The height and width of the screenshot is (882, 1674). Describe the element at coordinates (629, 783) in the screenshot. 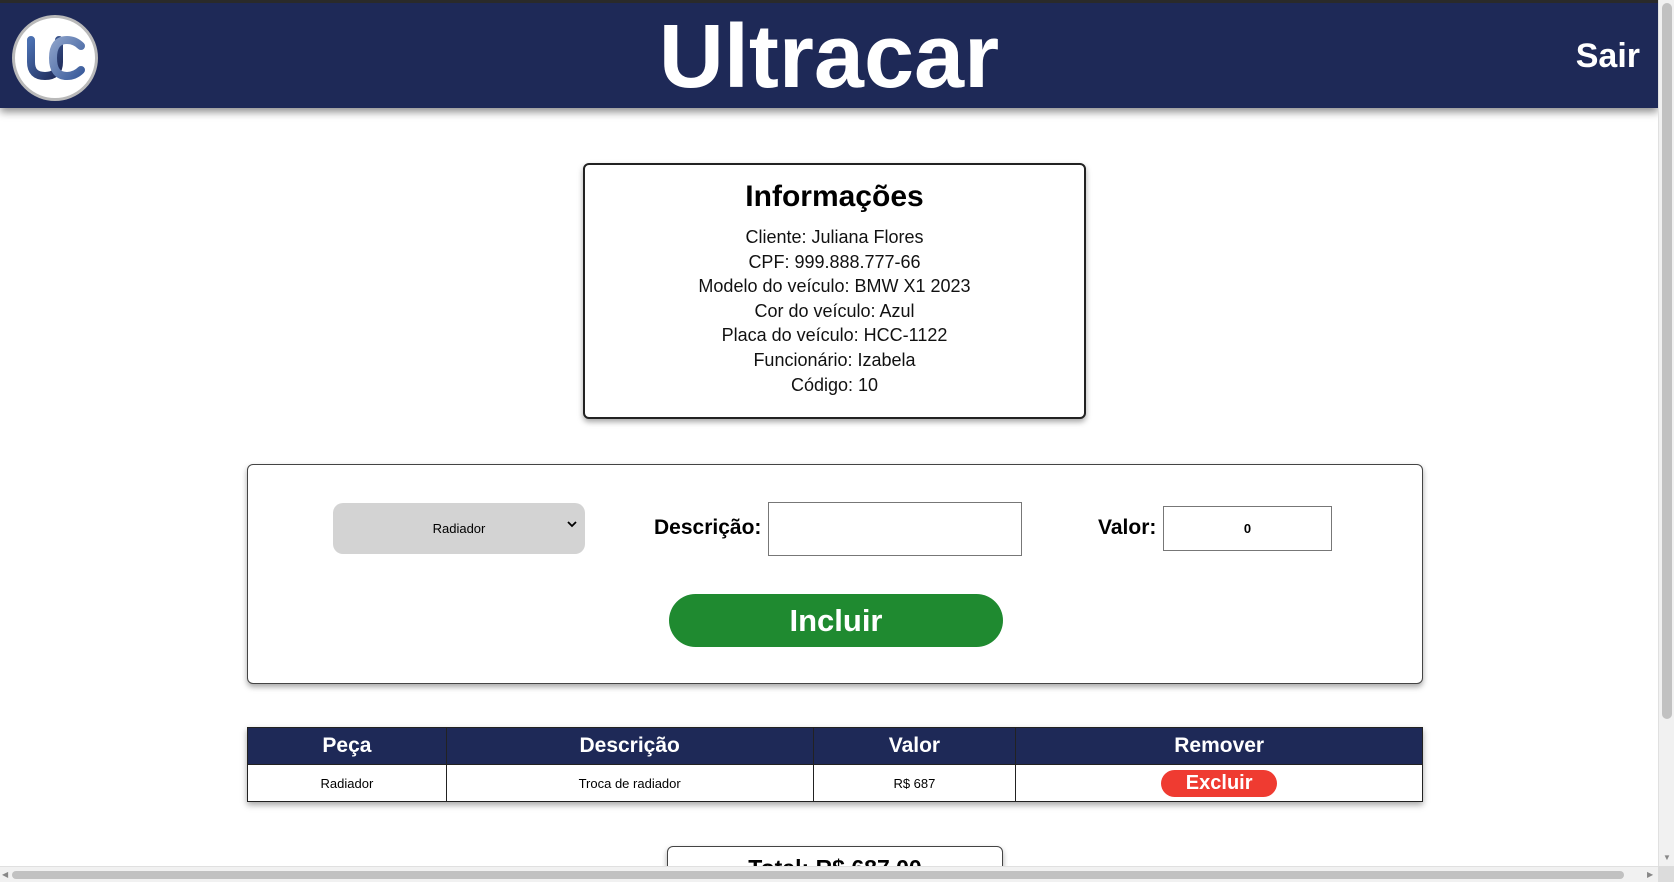

I see `cell-description: Troca de radiador` at that location.